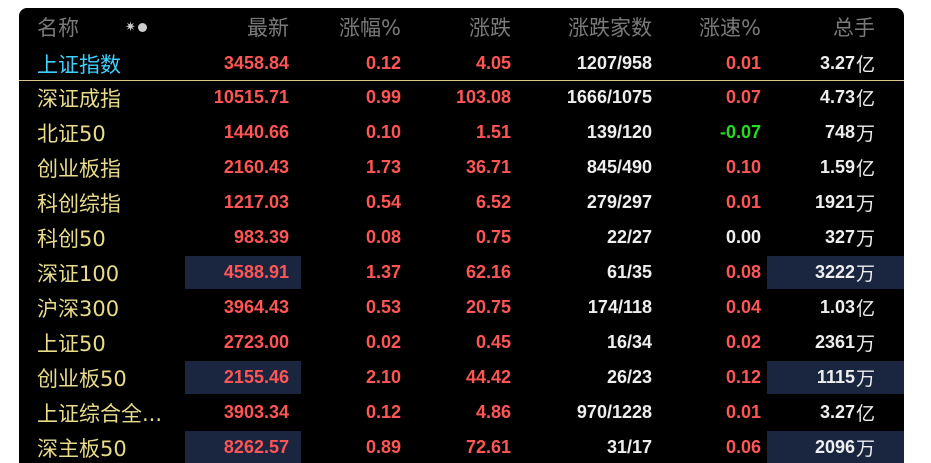 The width and height of the screenshot is (931, 463). Describe the element at coordinates (383, 132) in the screenshot. I see `change-percent: 0.10` at that location.